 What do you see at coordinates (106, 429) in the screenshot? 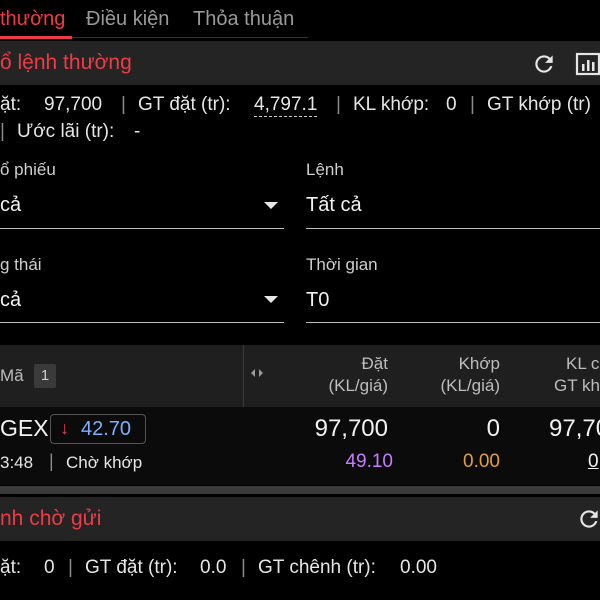
I see `row-price: 42.70` at bounding box center [106, 429].